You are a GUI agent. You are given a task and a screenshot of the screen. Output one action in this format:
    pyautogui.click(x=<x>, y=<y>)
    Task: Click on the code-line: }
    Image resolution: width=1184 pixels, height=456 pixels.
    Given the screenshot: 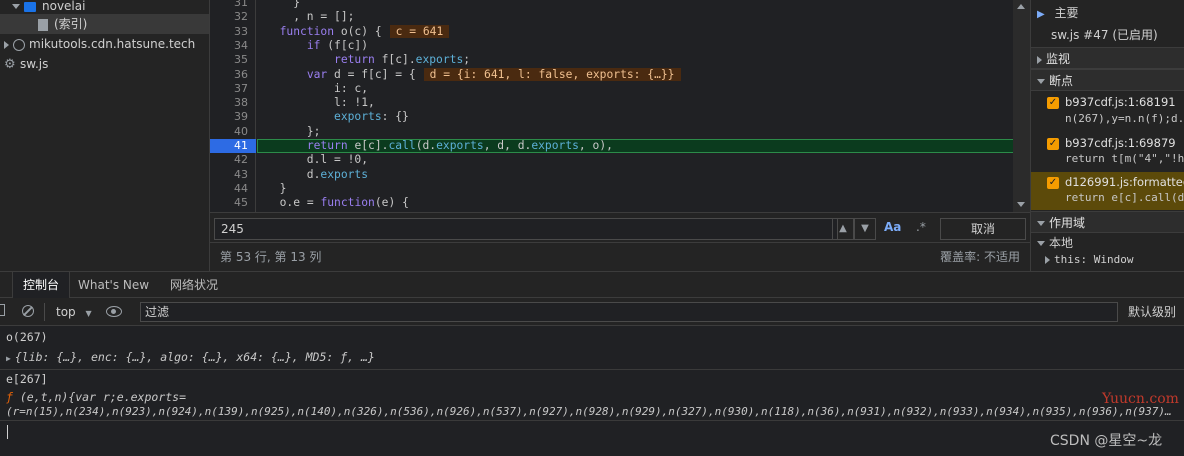 What is the action you would take?
    pyautogui.click(x=283, y=4)
    